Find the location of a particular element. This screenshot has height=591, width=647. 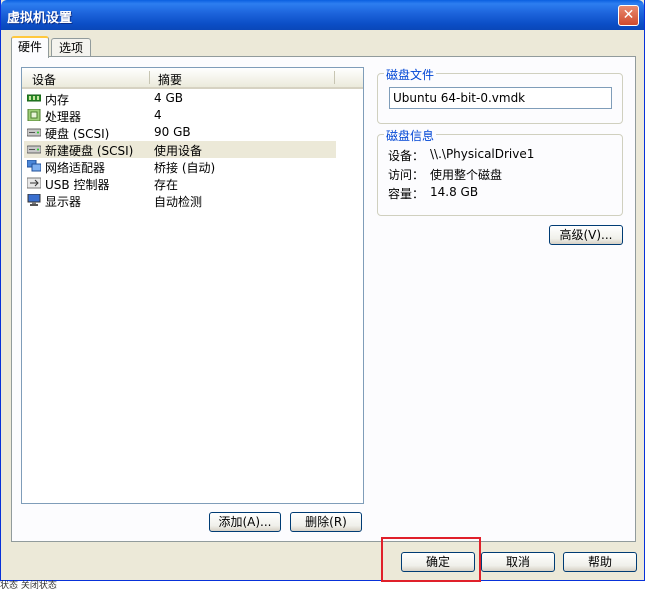

memory-icon is located at coordinates (34, 98).